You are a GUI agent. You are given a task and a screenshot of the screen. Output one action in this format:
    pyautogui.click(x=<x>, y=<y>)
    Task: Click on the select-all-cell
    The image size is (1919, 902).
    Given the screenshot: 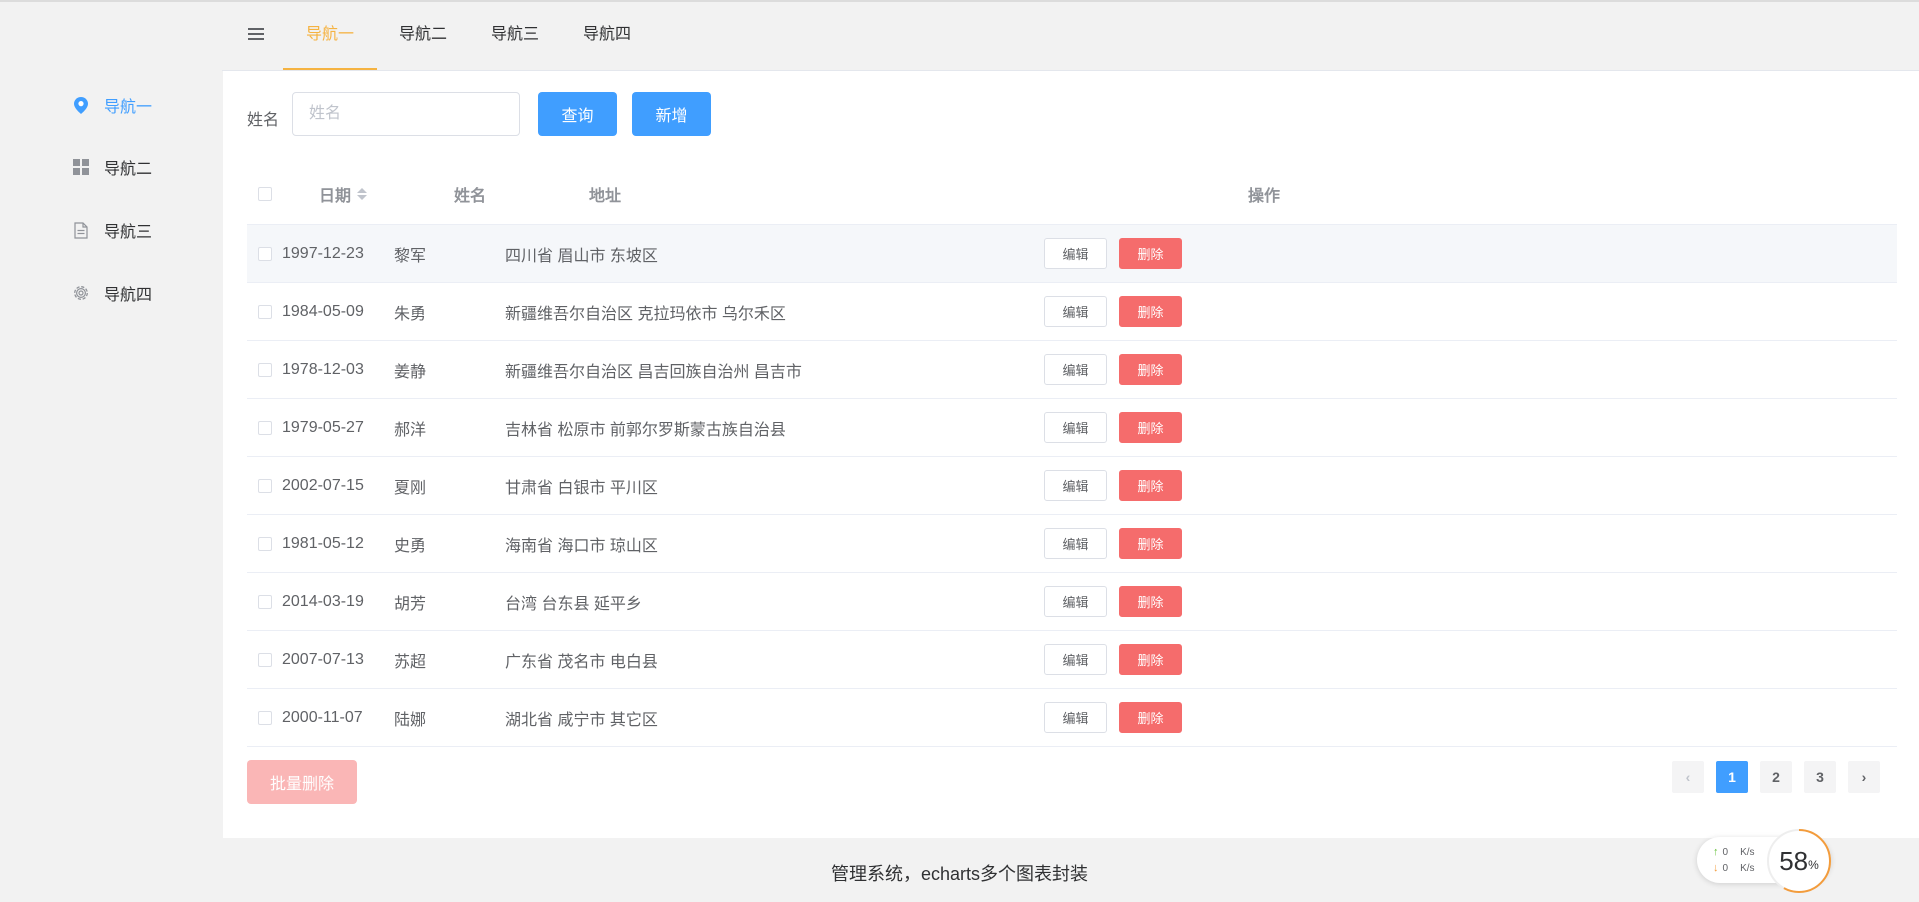 What is the action you would take?
    pyautogui.click(x=265, y=193)
    